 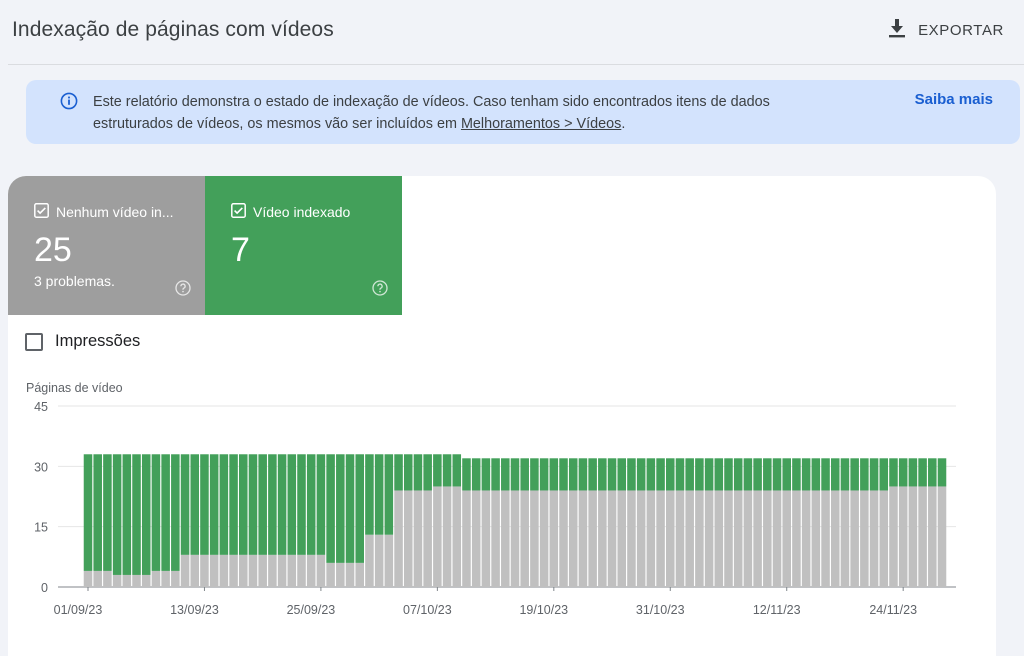 What do you see at coordinates (954, 99) in the screenshot?
I see `learn-more-link: Saiba mais` at bounding box center [954, 99].